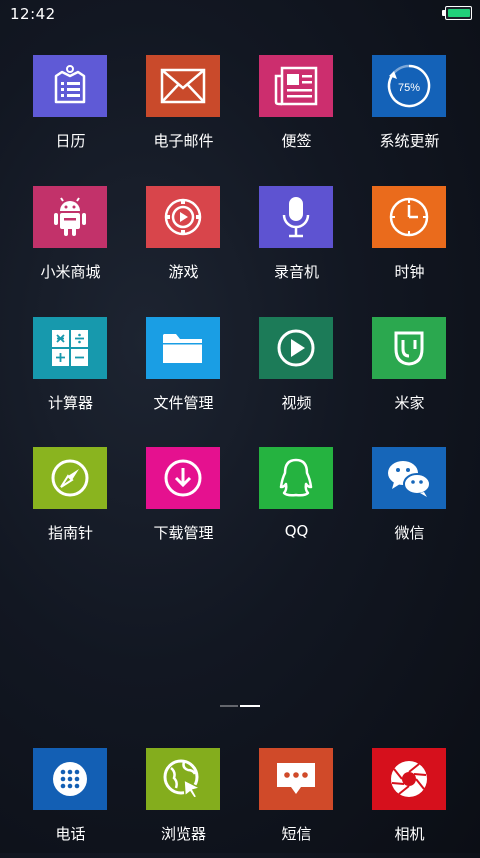 The width and height of the screenshot is (480, 858). I want to click on message-icon, so click(296, 779).